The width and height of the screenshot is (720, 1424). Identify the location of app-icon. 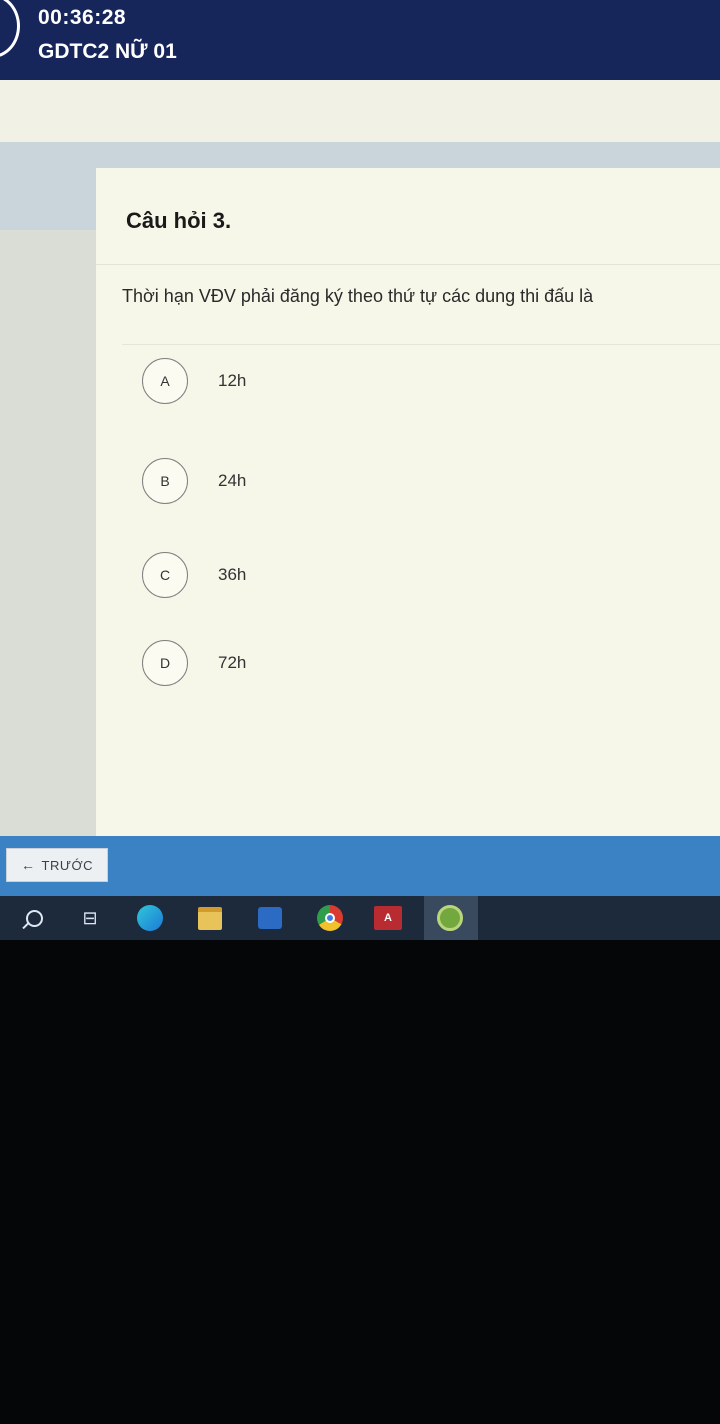
(450, 918).